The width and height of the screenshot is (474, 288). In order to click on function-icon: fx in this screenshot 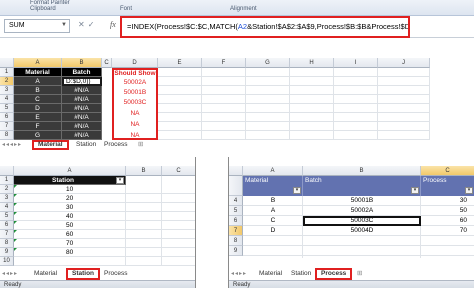, I will do `click(113, 24)`.